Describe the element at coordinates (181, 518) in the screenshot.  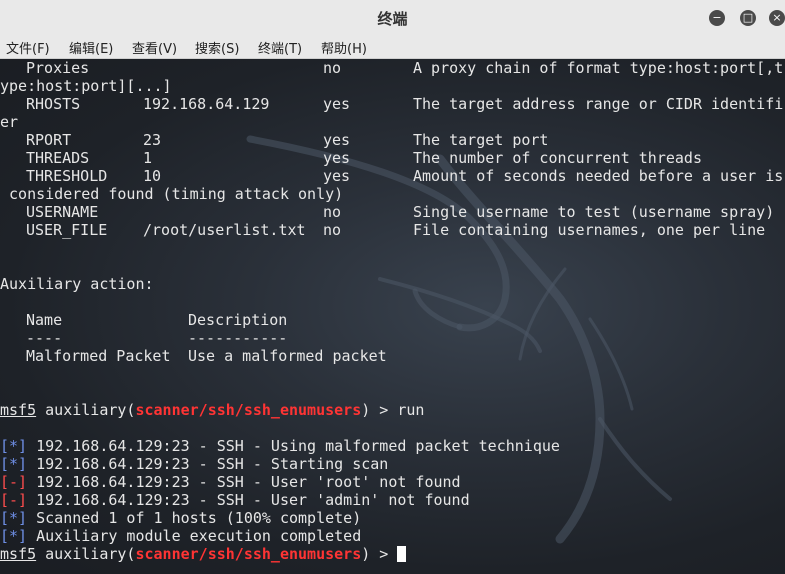
I see `output-line: [*] Scanned 1 of 1 hosts (100% complete)` at that location.